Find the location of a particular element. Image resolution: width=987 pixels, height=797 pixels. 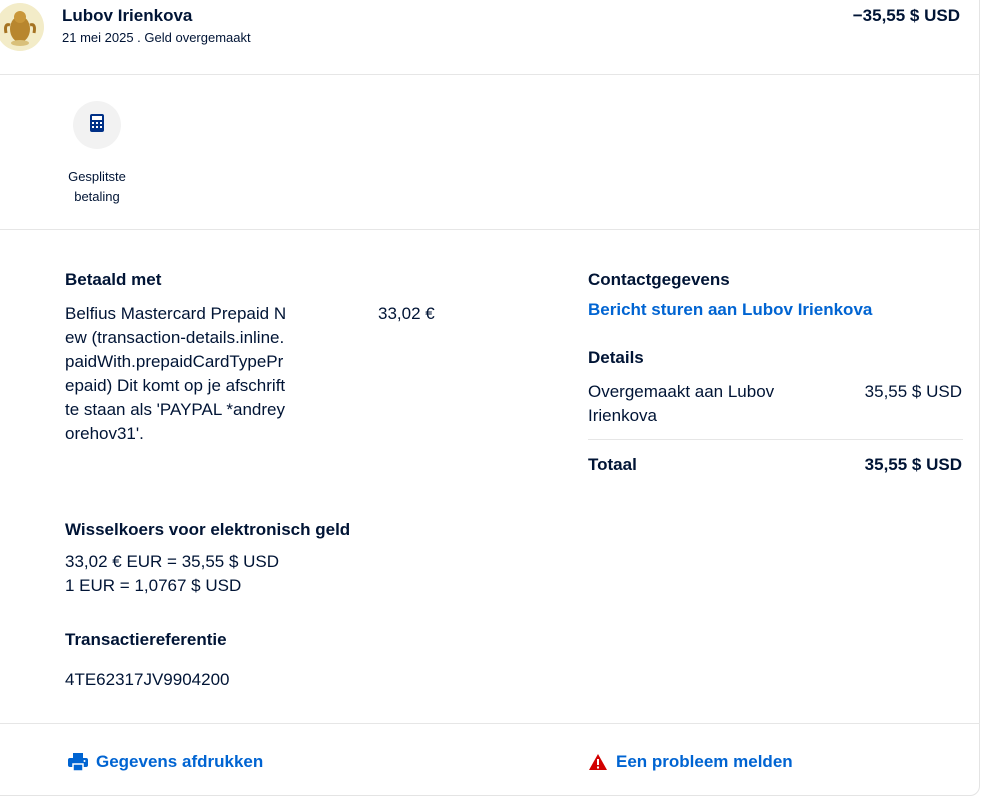

details-row-label: Overgemaakt aan Lubov Irienkova is located at coordinates (681, 403).